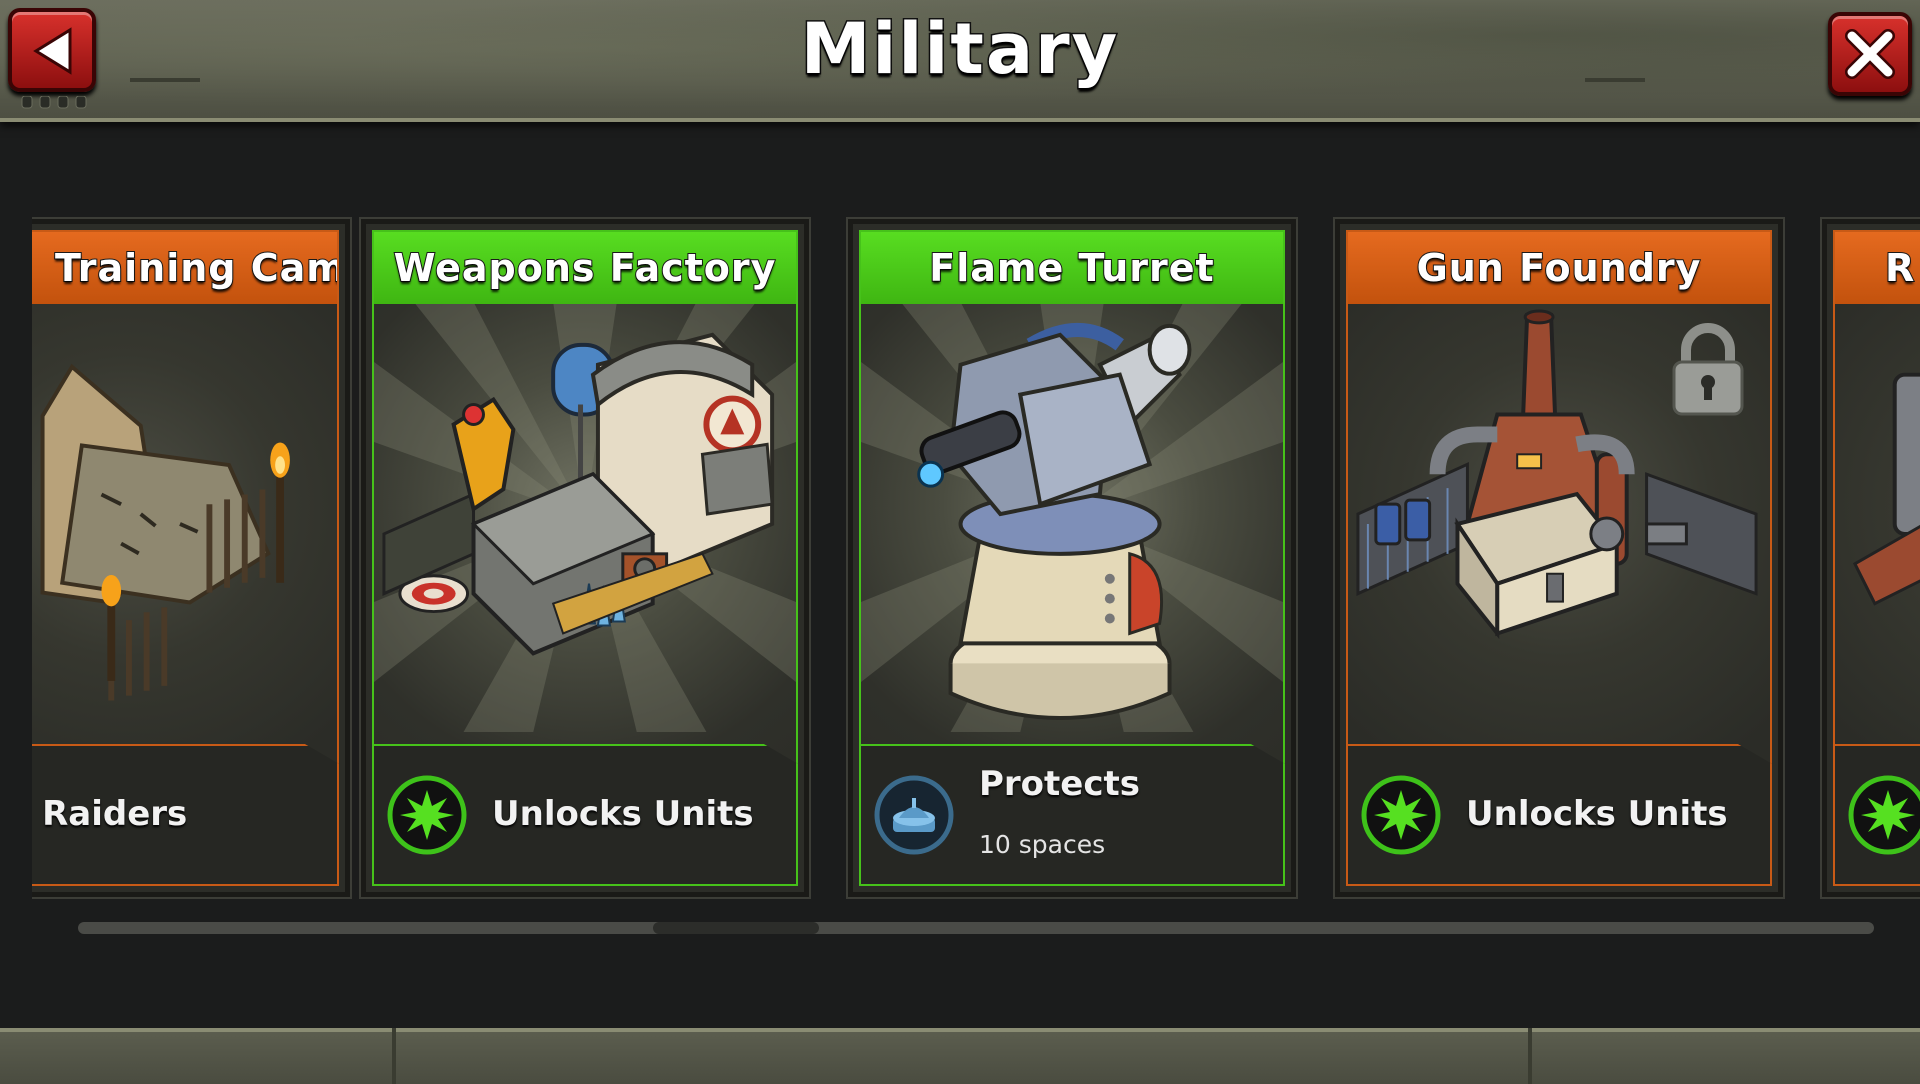 The height and width of the screenshot is (1084, 1920). I want to click on page-title: Military, so click(959, 49).